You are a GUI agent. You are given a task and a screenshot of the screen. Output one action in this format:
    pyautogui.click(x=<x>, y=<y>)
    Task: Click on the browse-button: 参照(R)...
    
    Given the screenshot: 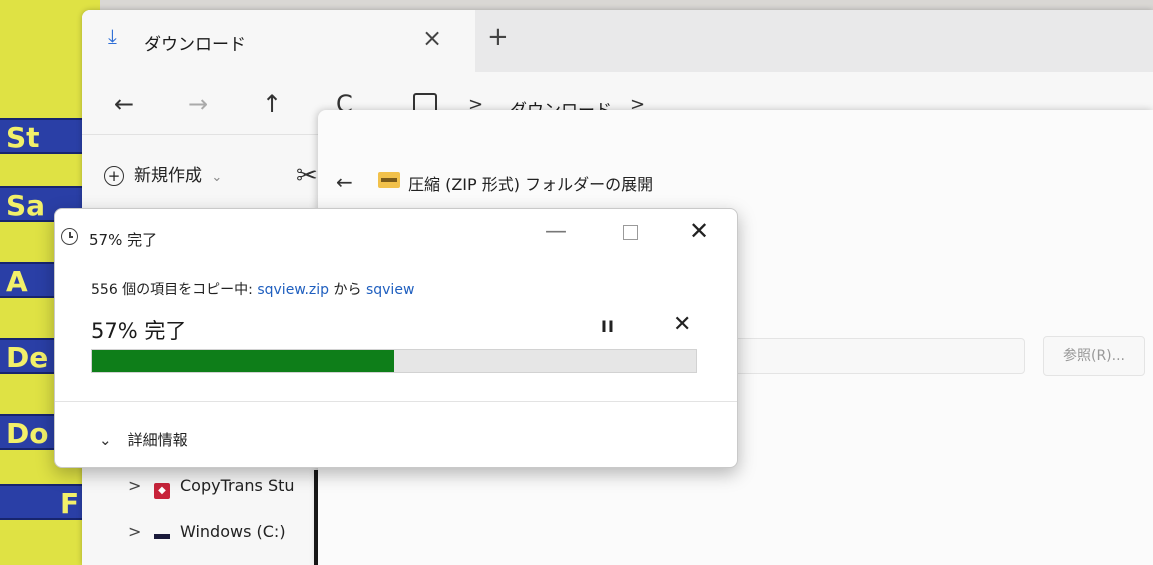 What is the action you would take?
    pyautogui.click(x=1094, y=356)
    